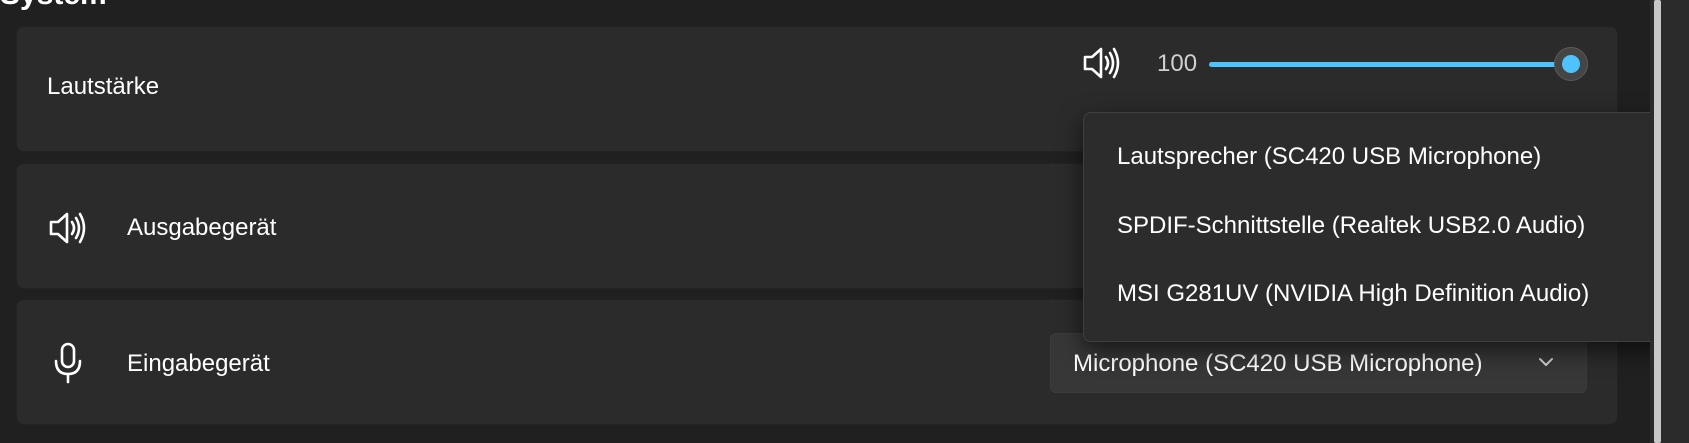 The height and width of the screenshot is (443, 1689). I want to click on scrollbar-thumb, so click(1657, 221).